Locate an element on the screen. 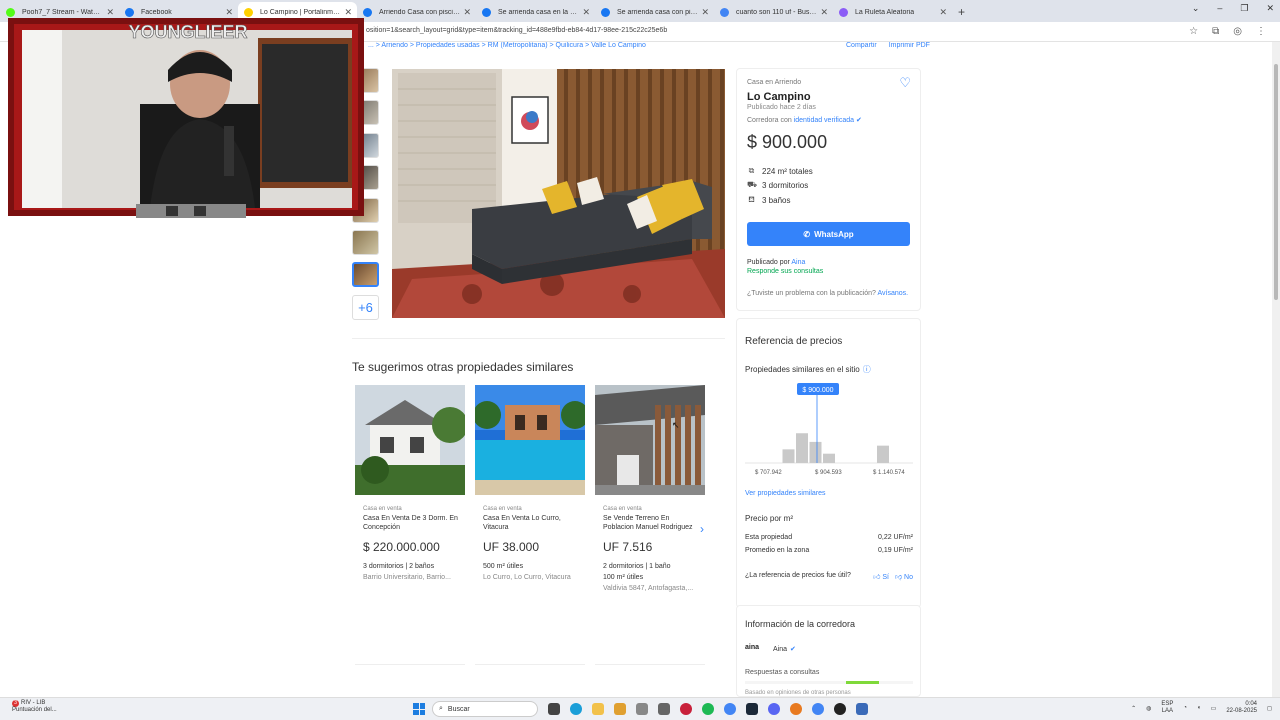 This screenshot has width=1280, height=720. feature-text: 3 baños is located at coordinates (776, 200).